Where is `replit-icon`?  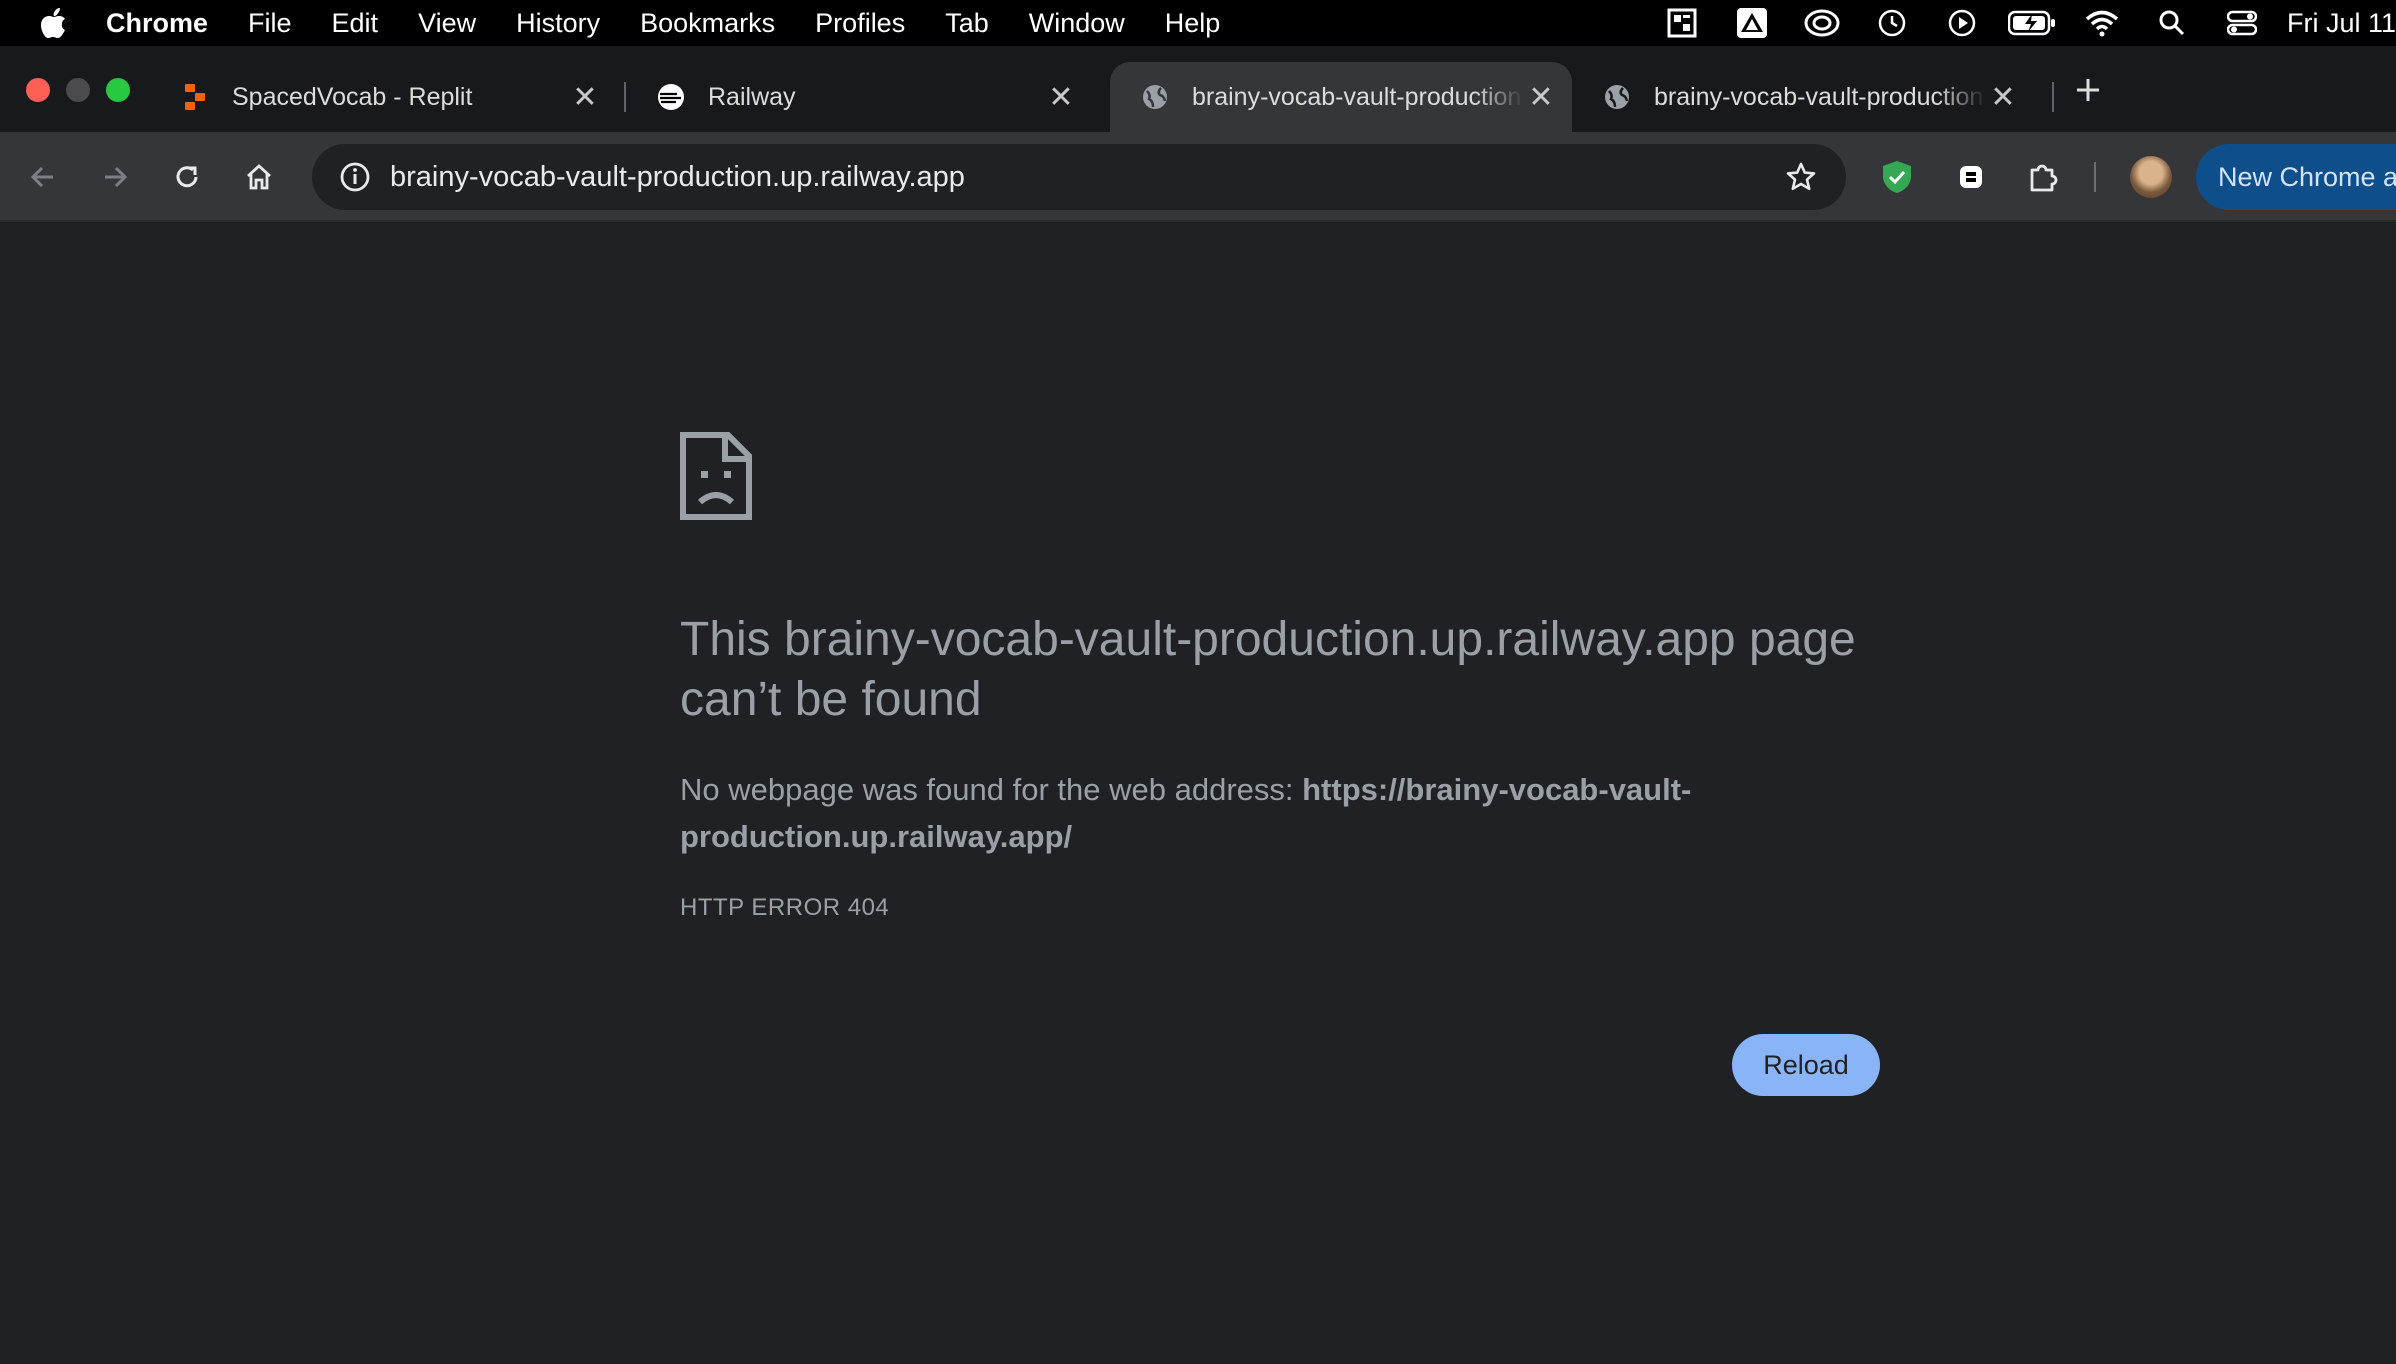
replit-icon is located at coordinates (195, 97).